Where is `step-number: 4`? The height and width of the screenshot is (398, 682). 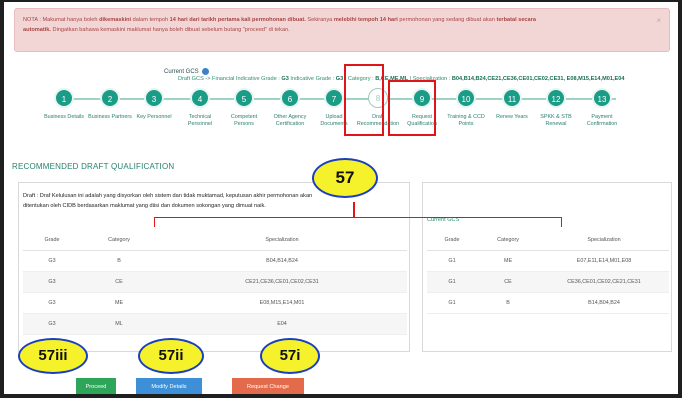
step-number: 4 is located at coordinates (200, 98).